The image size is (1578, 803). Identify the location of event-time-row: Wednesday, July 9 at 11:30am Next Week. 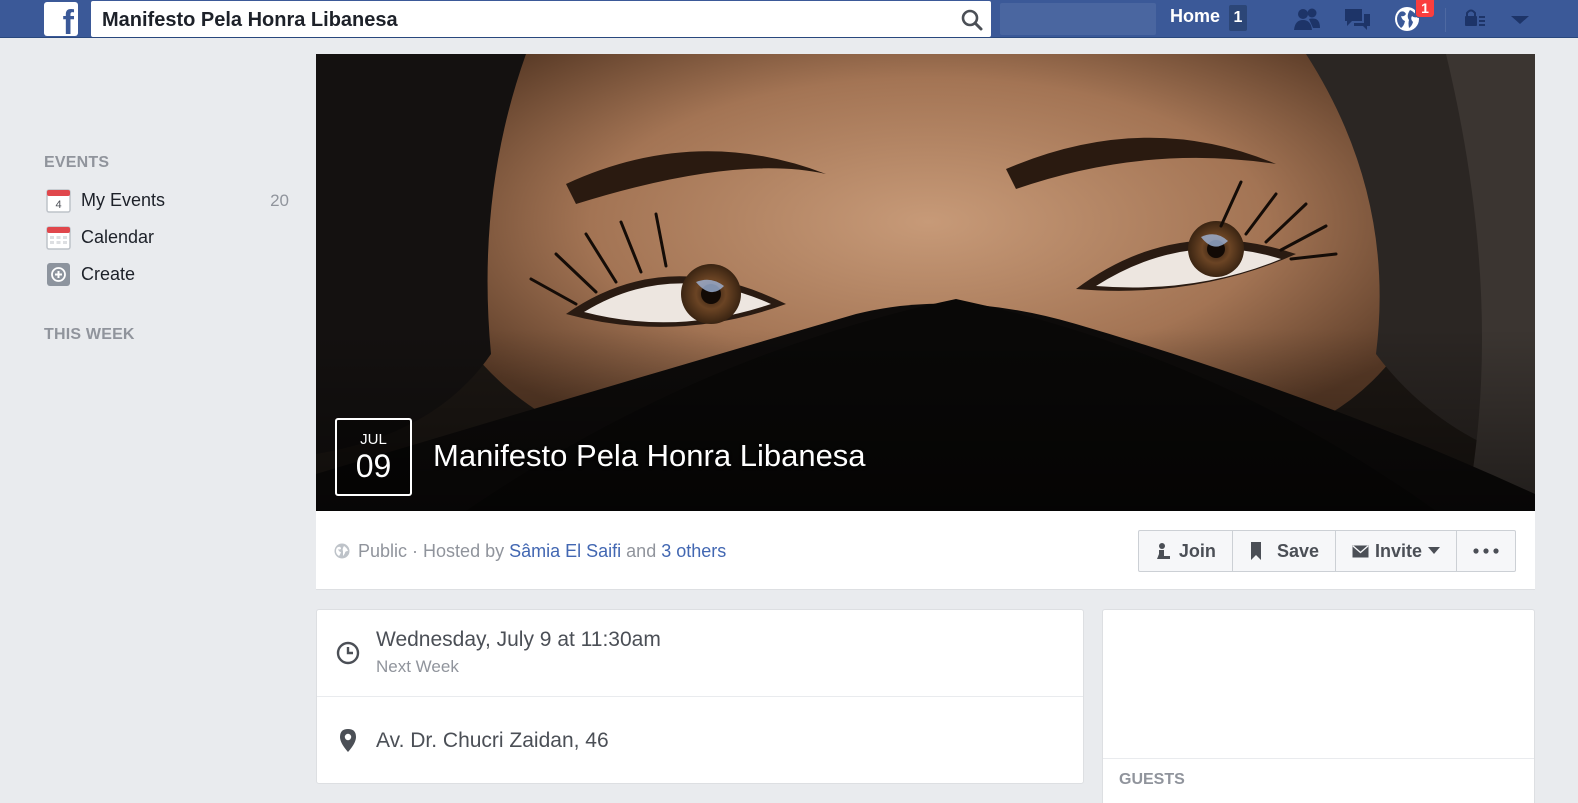
(700, 653).